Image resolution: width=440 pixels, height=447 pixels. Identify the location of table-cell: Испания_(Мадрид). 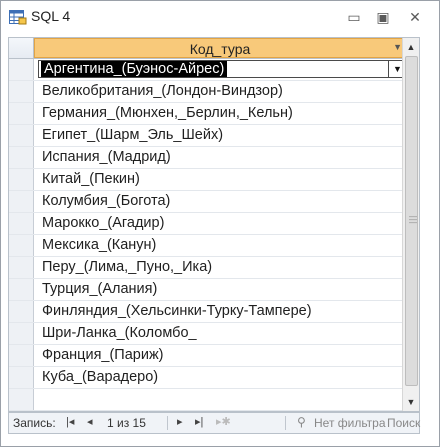
(106, 157).